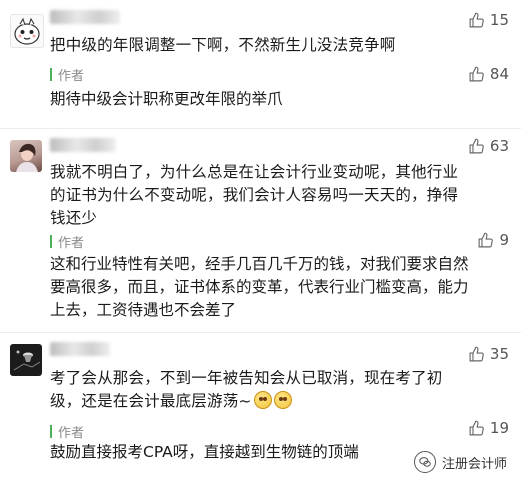 The width and height of the screenshot is (521, 485). I want to click on reply-like-count: 19, so click(499, 428).